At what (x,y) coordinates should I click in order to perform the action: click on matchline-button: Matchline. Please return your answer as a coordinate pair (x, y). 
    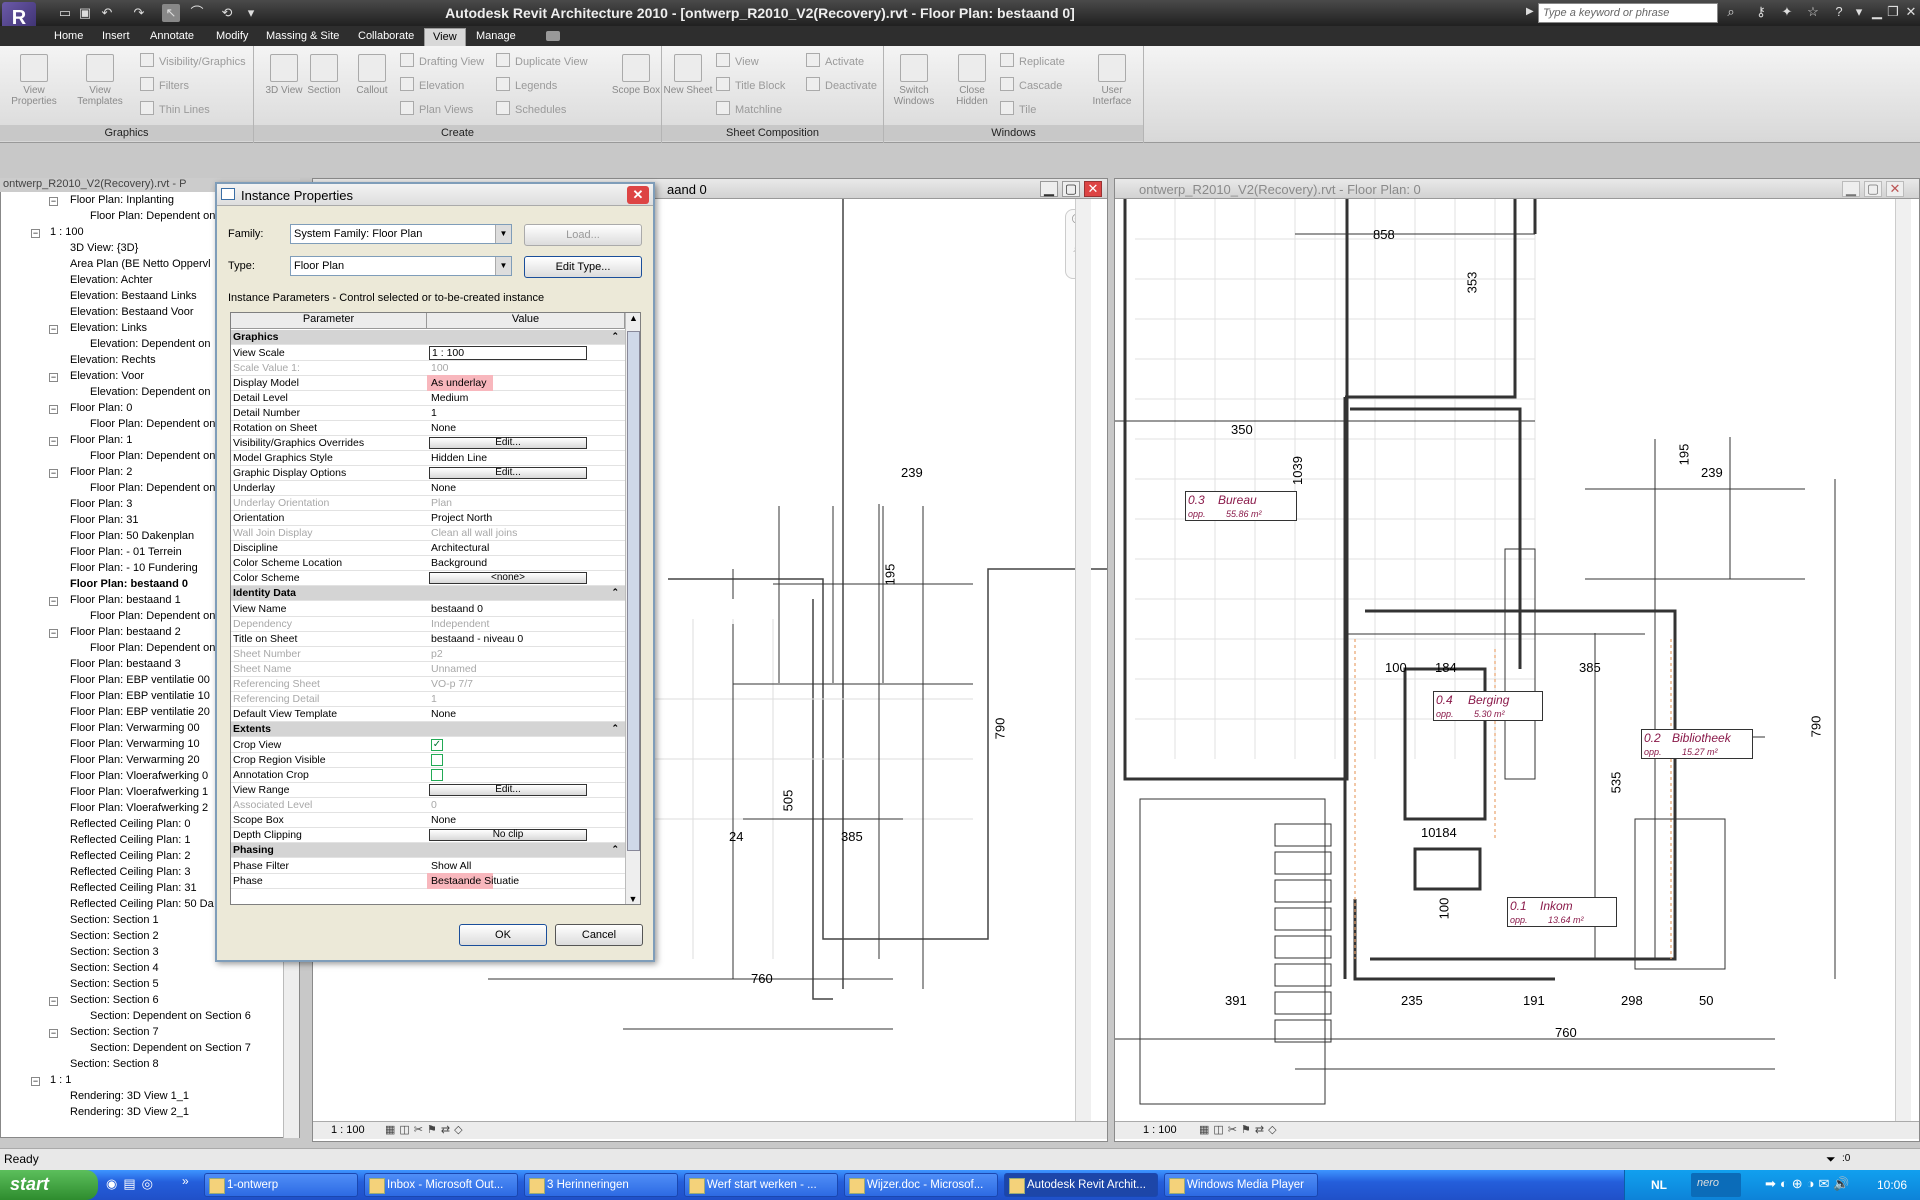
    Looking at the image, I should click on (749, 110).